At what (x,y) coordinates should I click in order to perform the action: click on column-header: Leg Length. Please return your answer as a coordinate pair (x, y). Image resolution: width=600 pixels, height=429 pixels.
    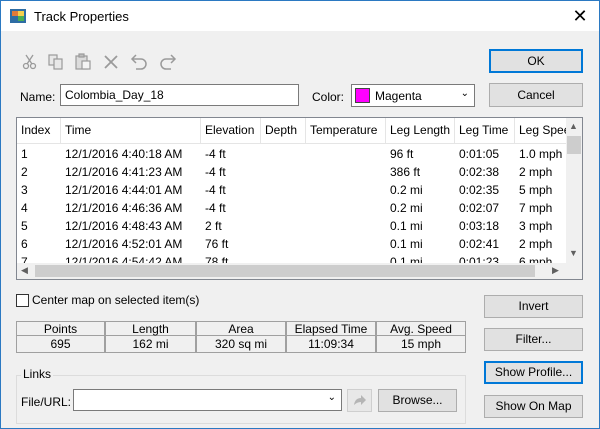
    Looking at the image, I should click on (420, 130).